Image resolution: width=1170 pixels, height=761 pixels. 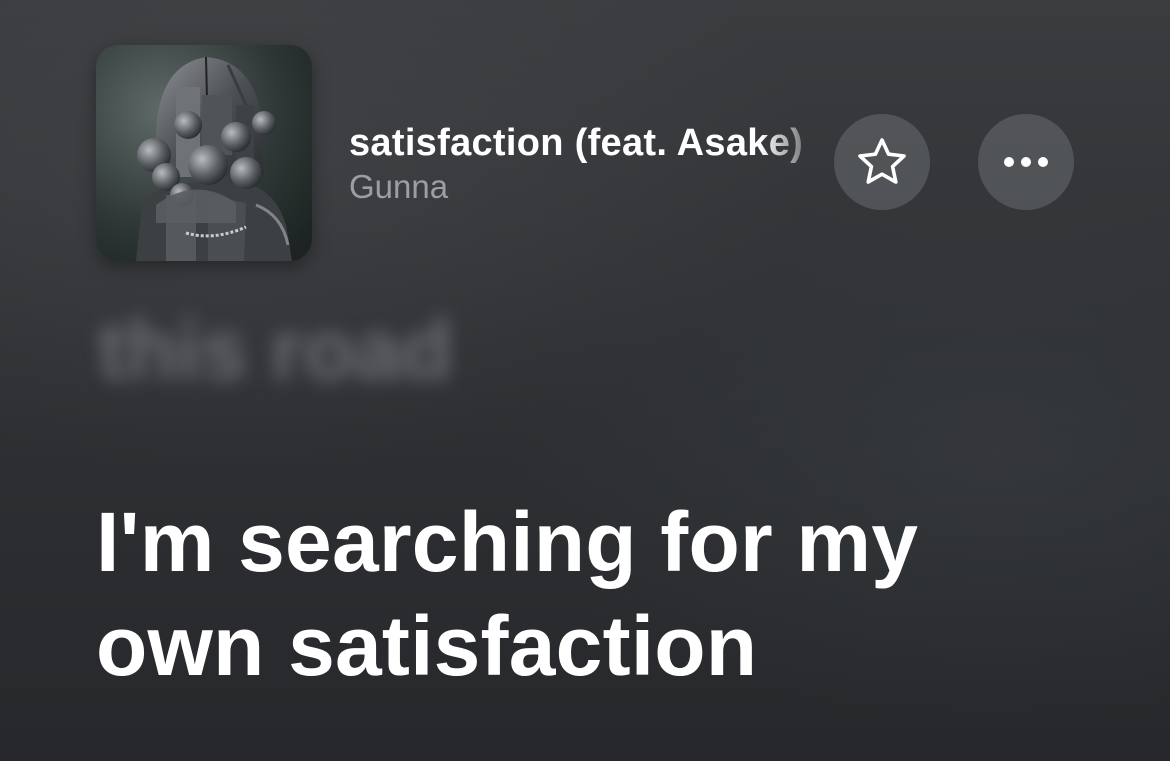 I want to click on more-options-button, so click(x=1026, y=162).